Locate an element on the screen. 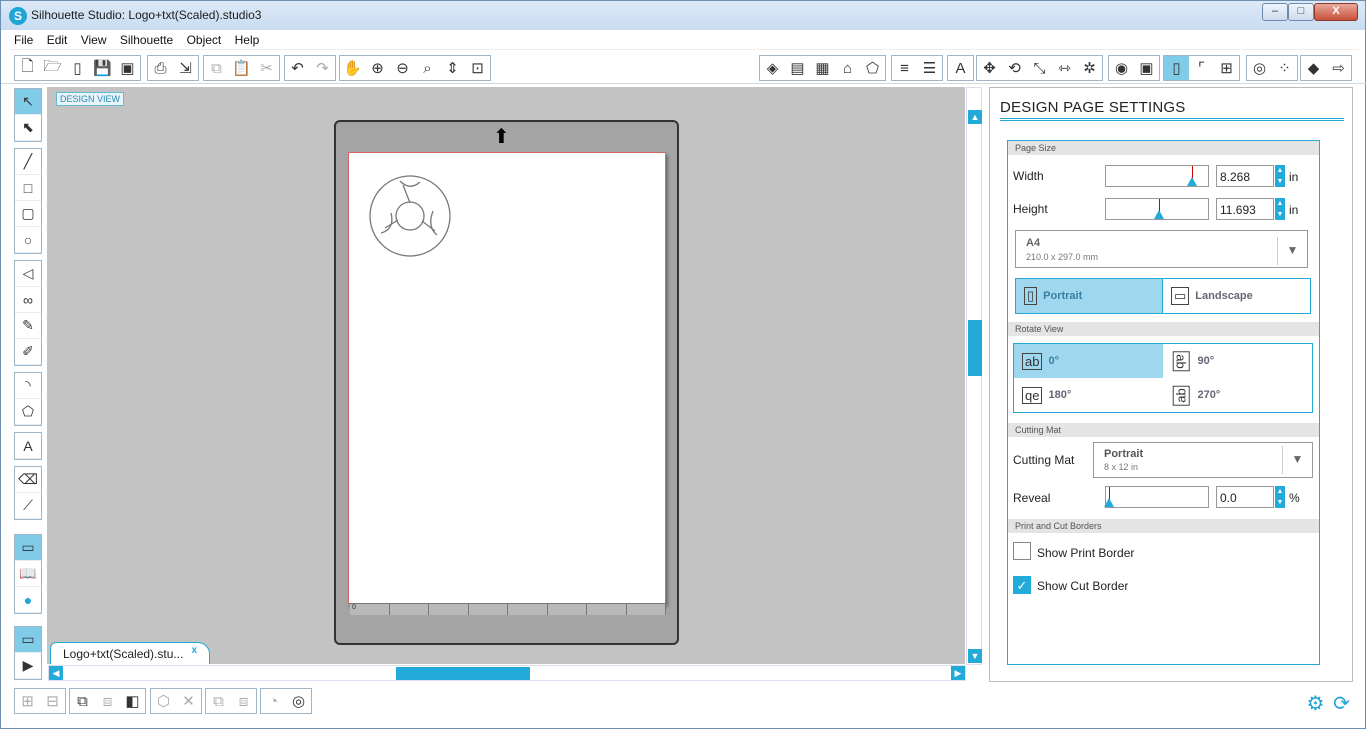 The height and width of the screenshot is (729, 1366). menu-edit: Edit is located at coordinates (57, 40).